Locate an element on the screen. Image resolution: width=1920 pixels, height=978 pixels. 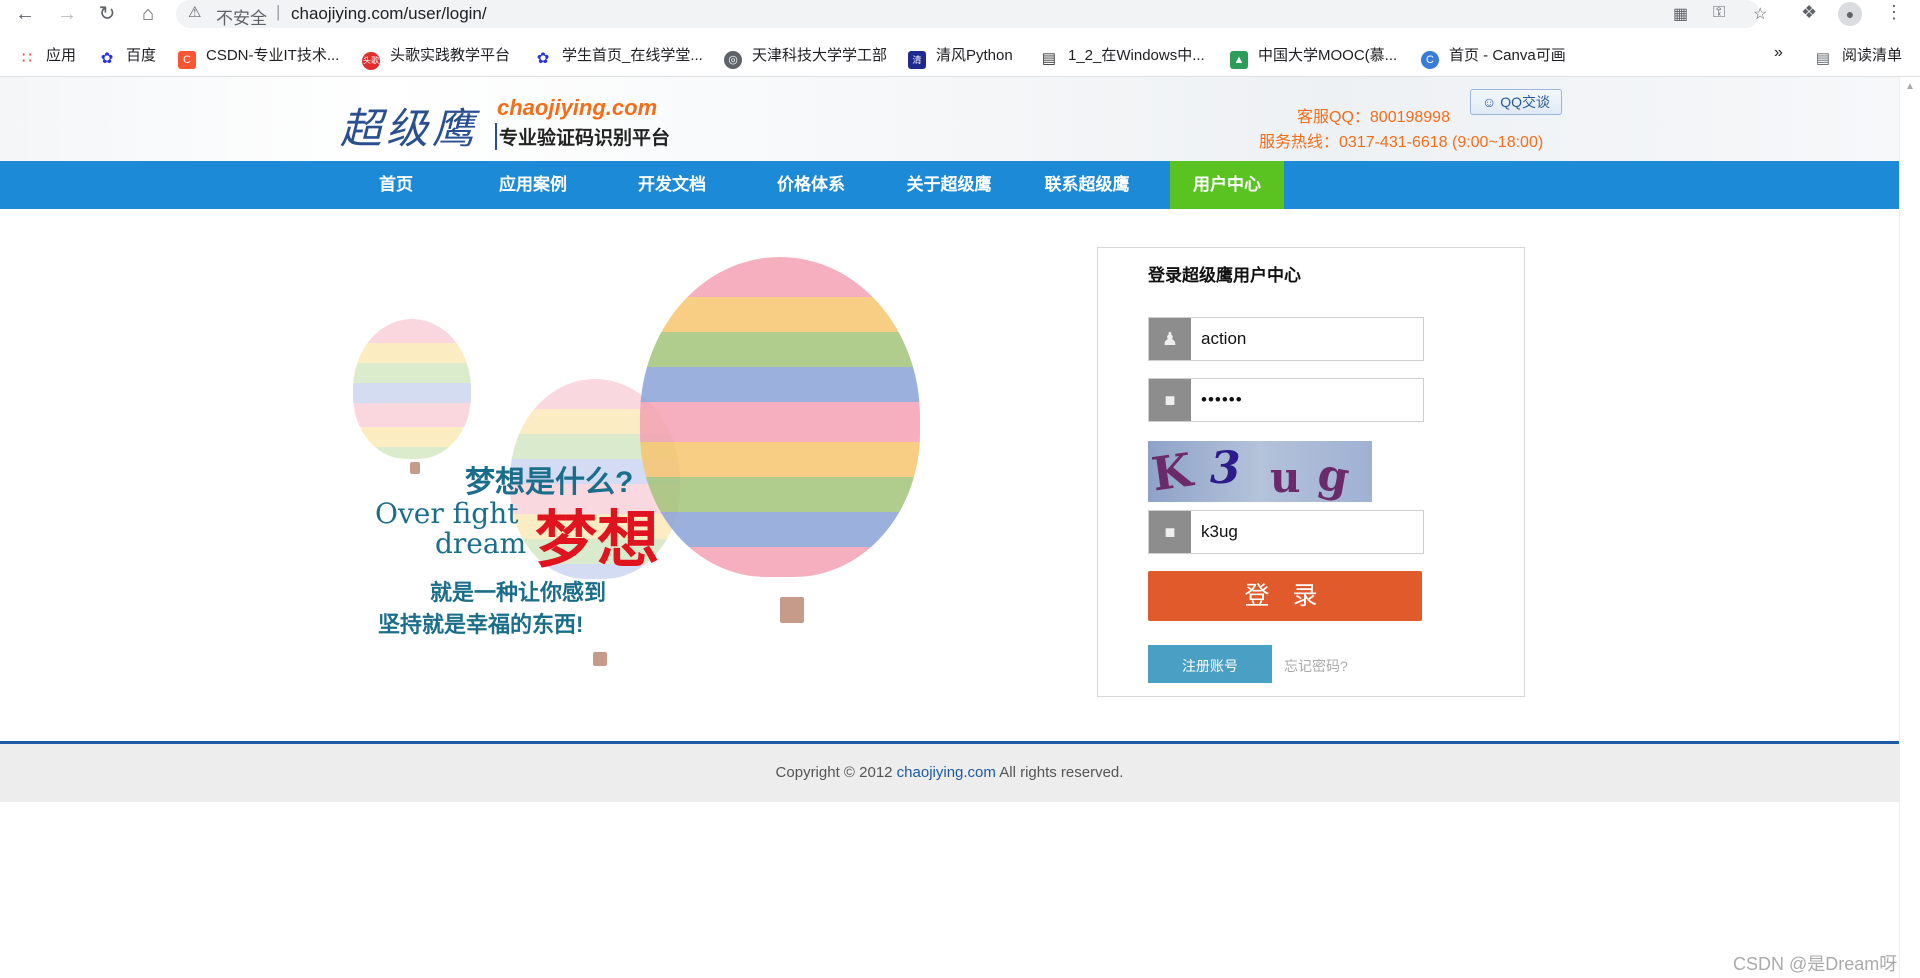
nav-pricing: 价格体系 is located at coordinates (811, 185).